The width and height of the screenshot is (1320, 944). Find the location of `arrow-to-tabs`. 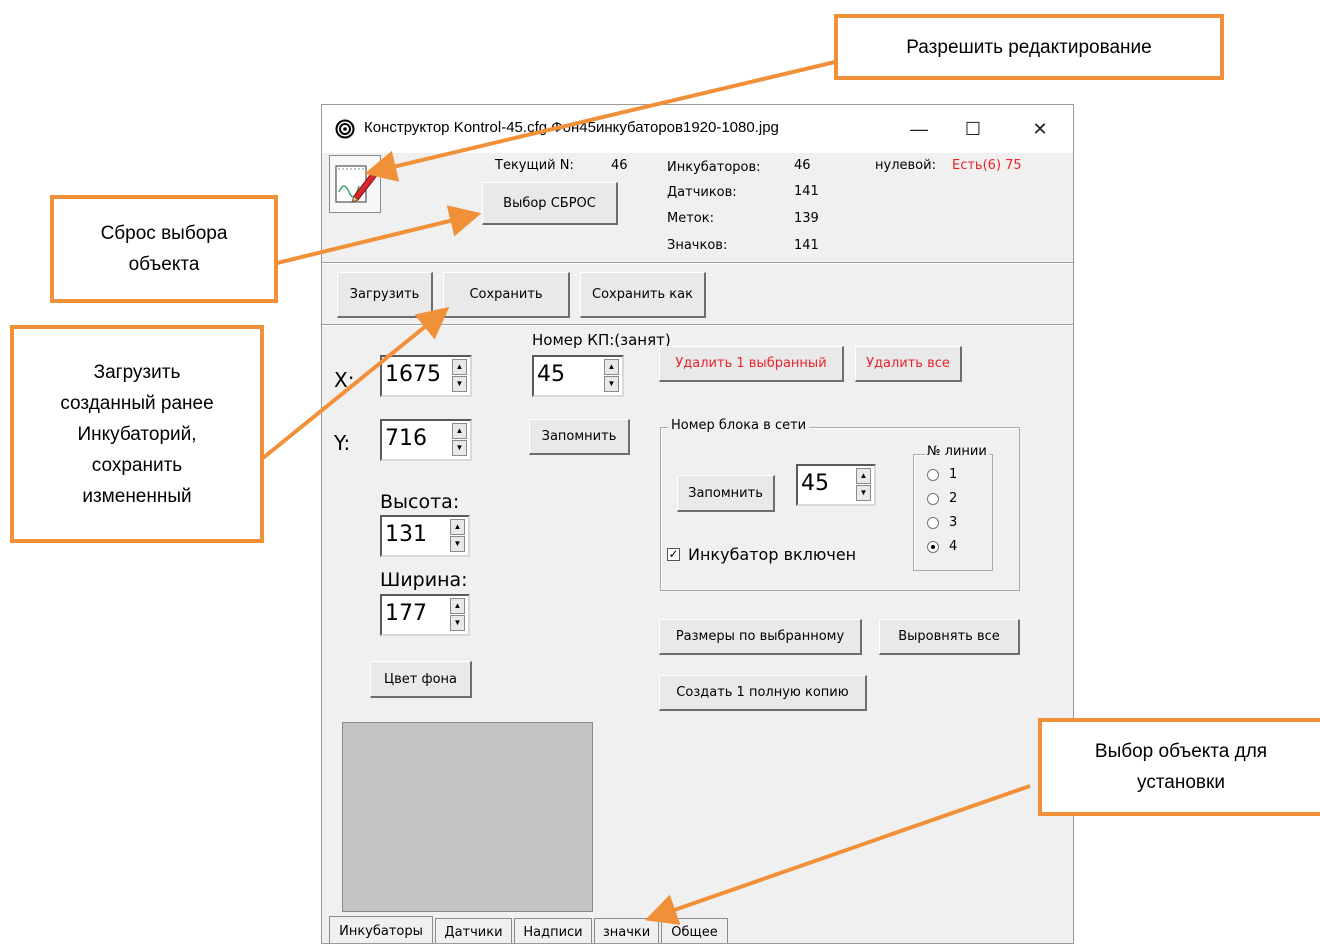

arrow-to-tabs is located at coordinates (837, 854).